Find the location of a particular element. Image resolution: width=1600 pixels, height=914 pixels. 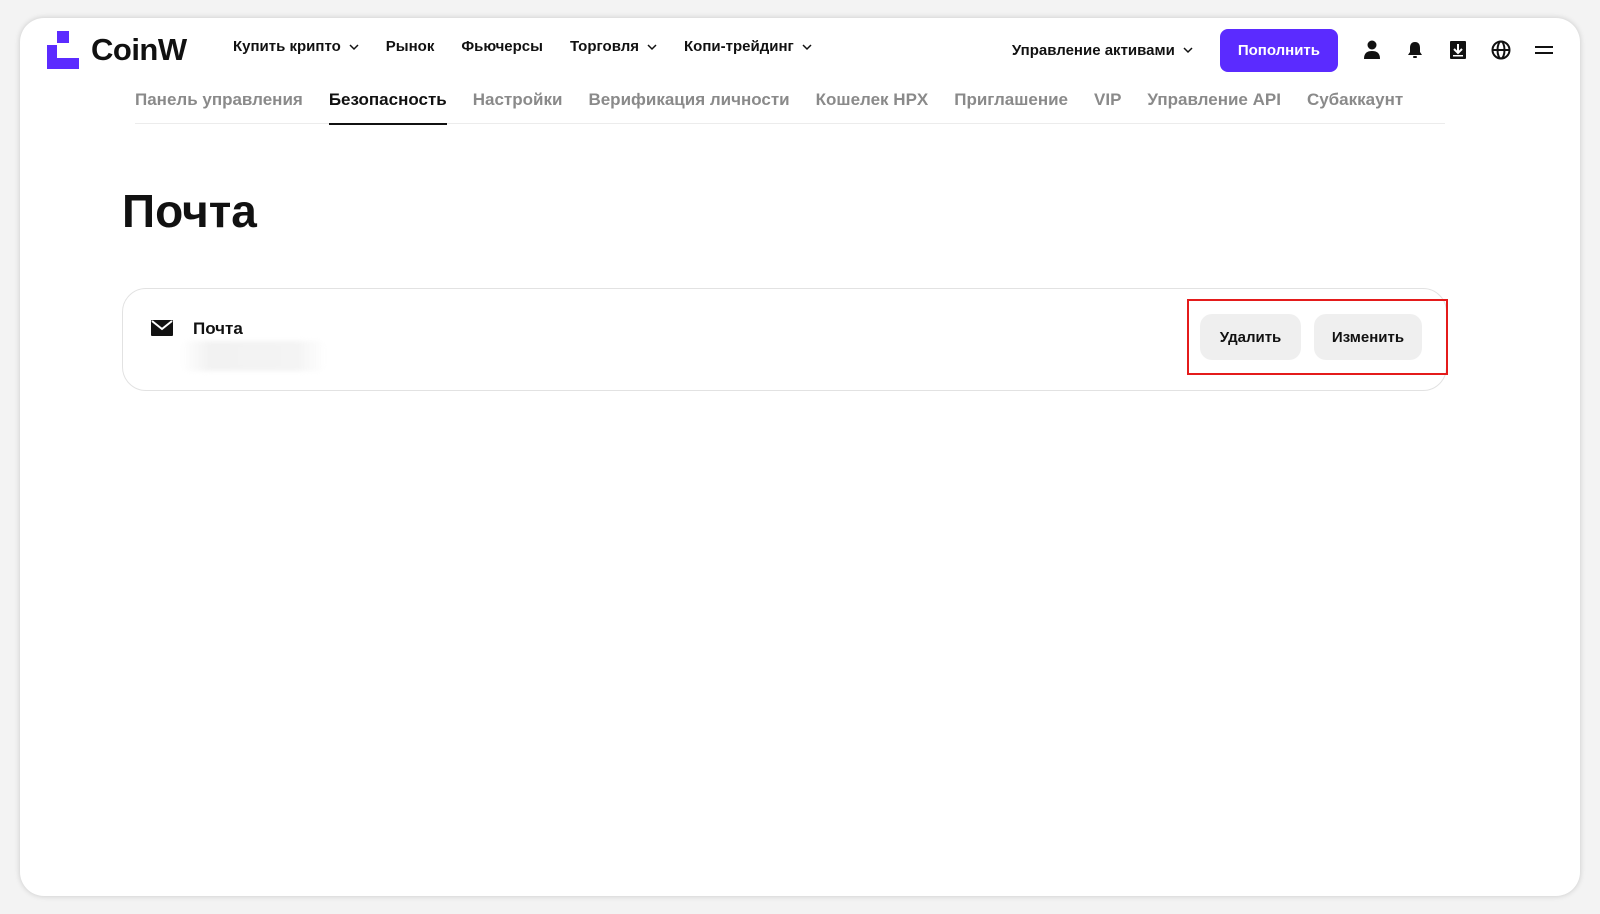

nav-asset-management: Управление активами is located at coordinates (1102, 50).